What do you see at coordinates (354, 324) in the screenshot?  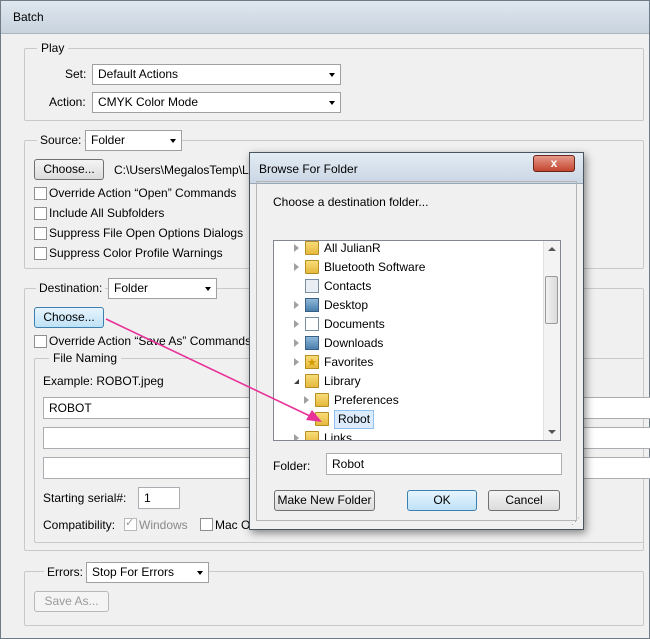 I see `tree-node-label: Documents` at bounding box center [354, 324].